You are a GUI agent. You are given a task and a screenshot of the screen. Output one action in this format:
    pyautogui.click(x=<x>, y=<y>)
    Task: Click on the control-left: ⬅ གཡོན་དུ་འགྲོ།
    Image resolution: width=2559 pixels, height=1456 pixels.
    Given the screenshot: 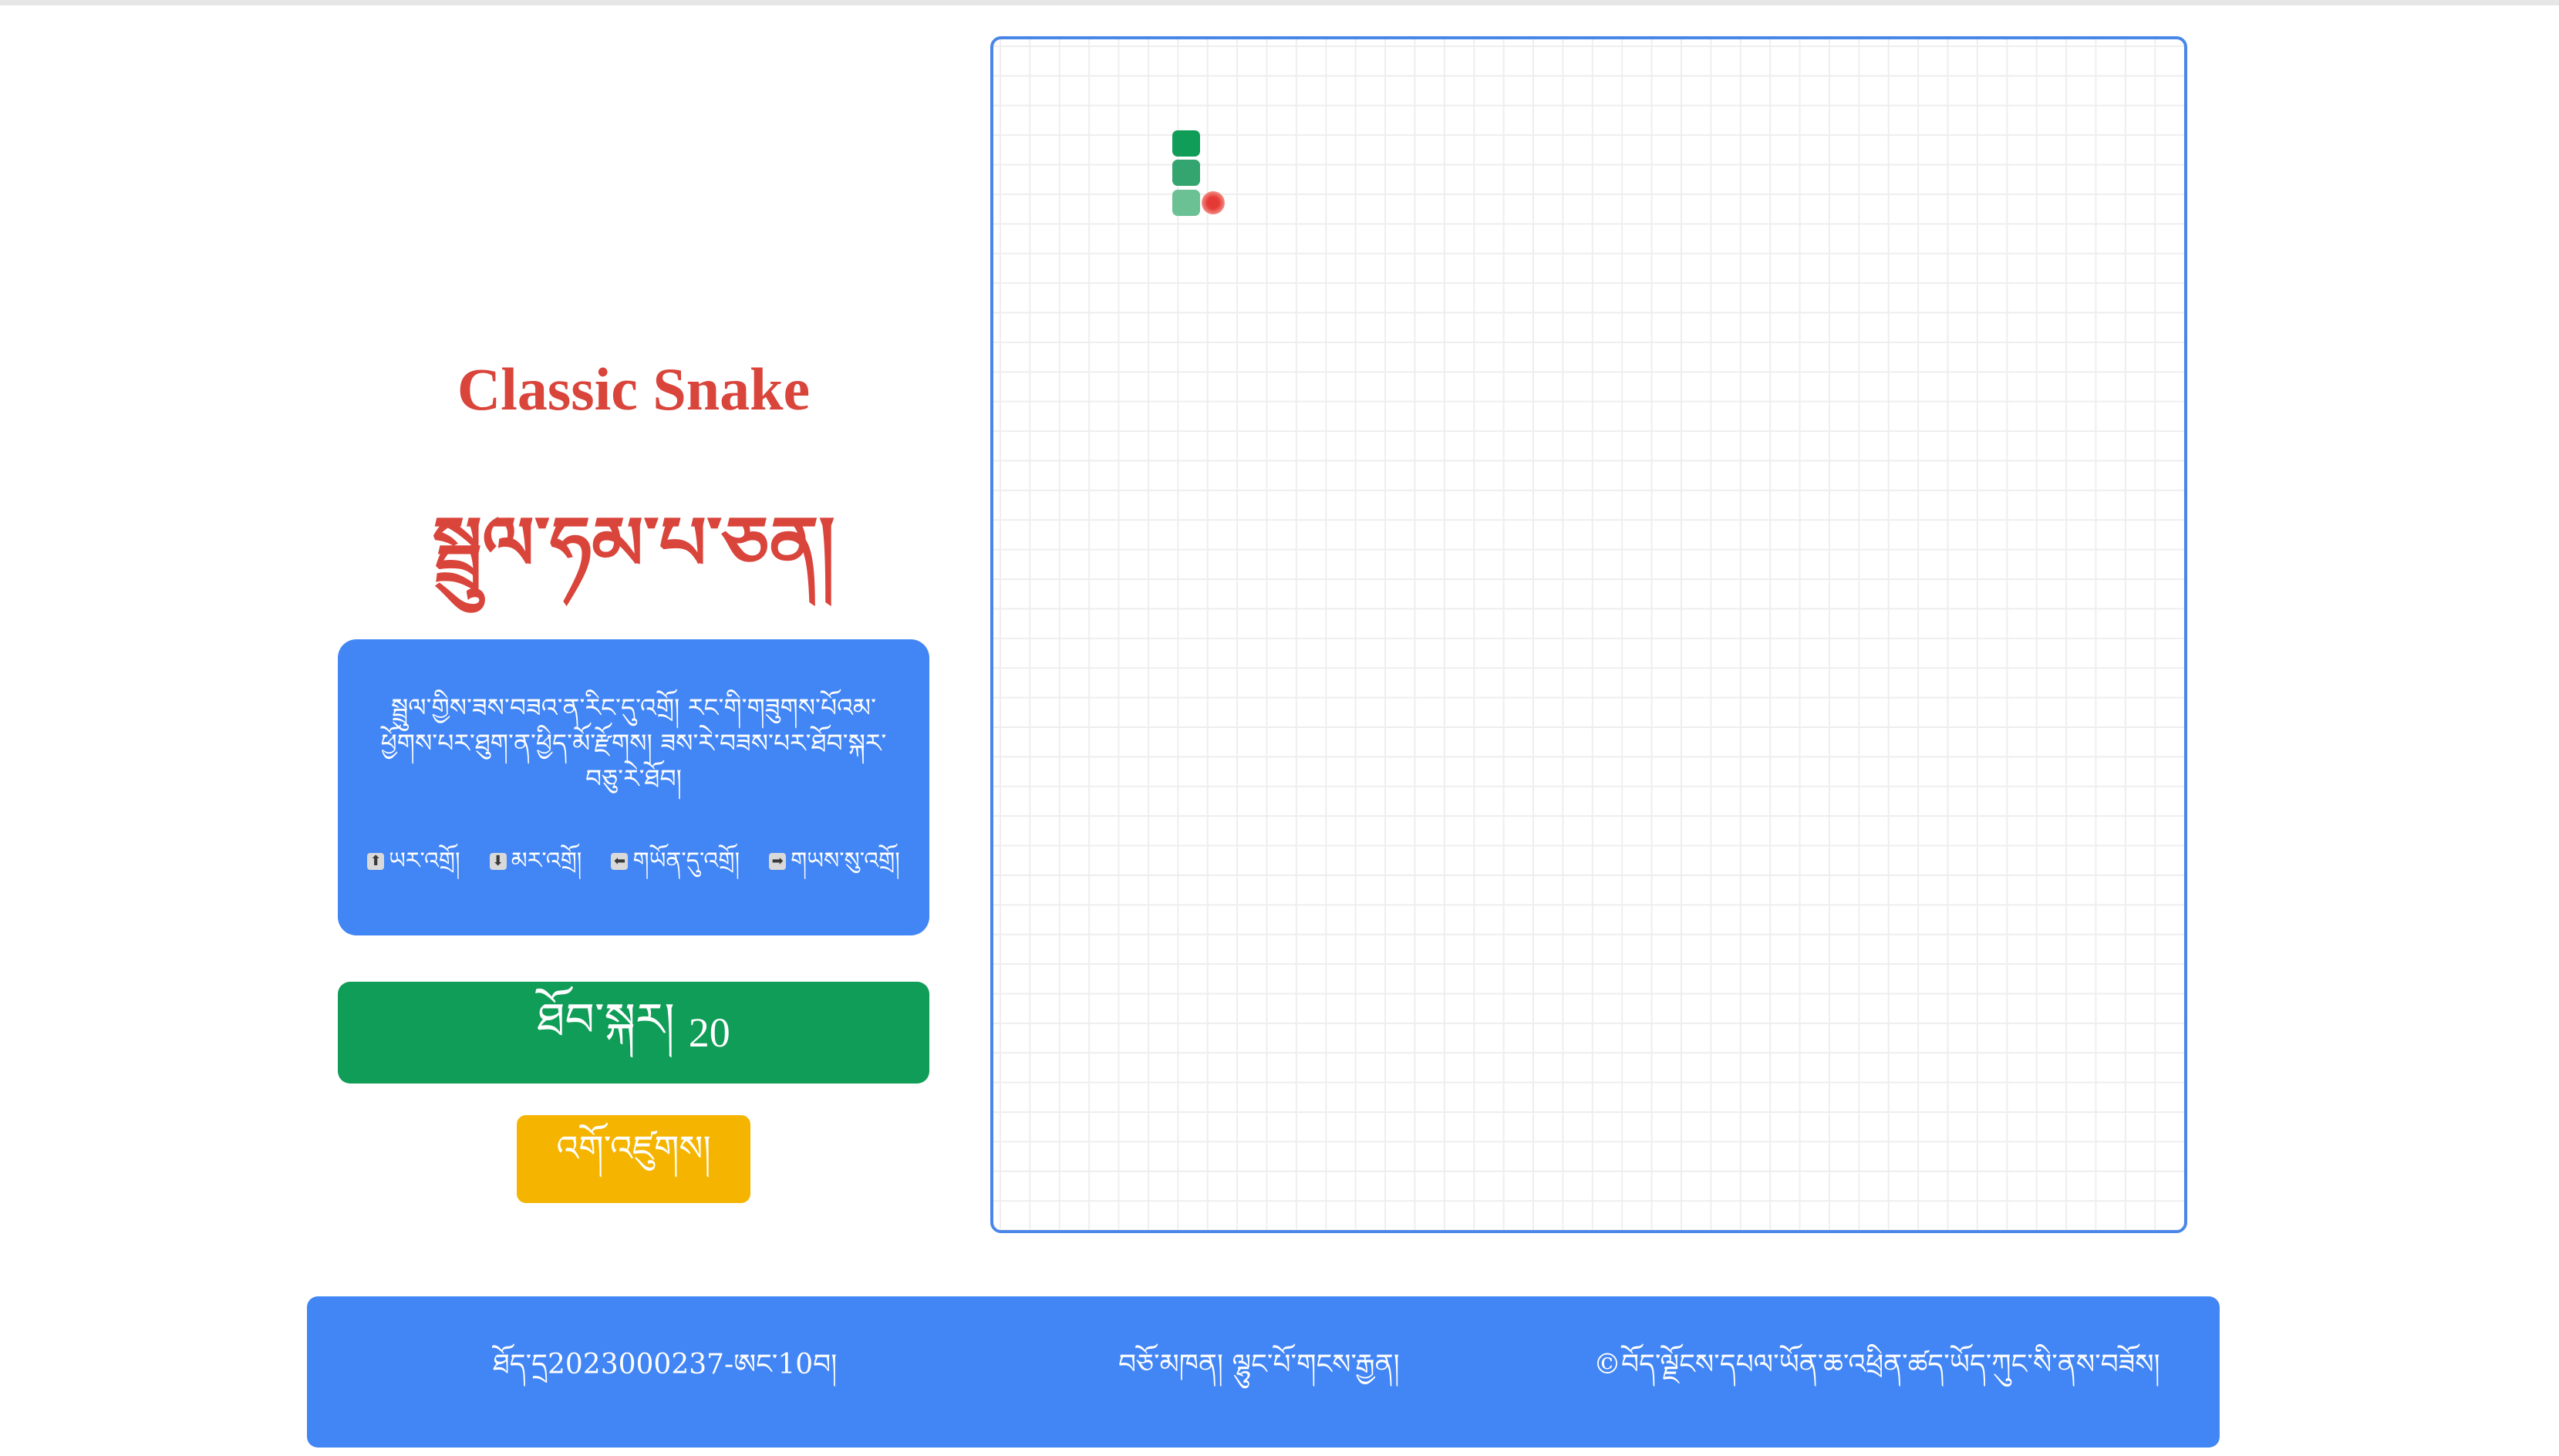 What is the action you would take?
    pyautogui.click(x=675, y=861)
    